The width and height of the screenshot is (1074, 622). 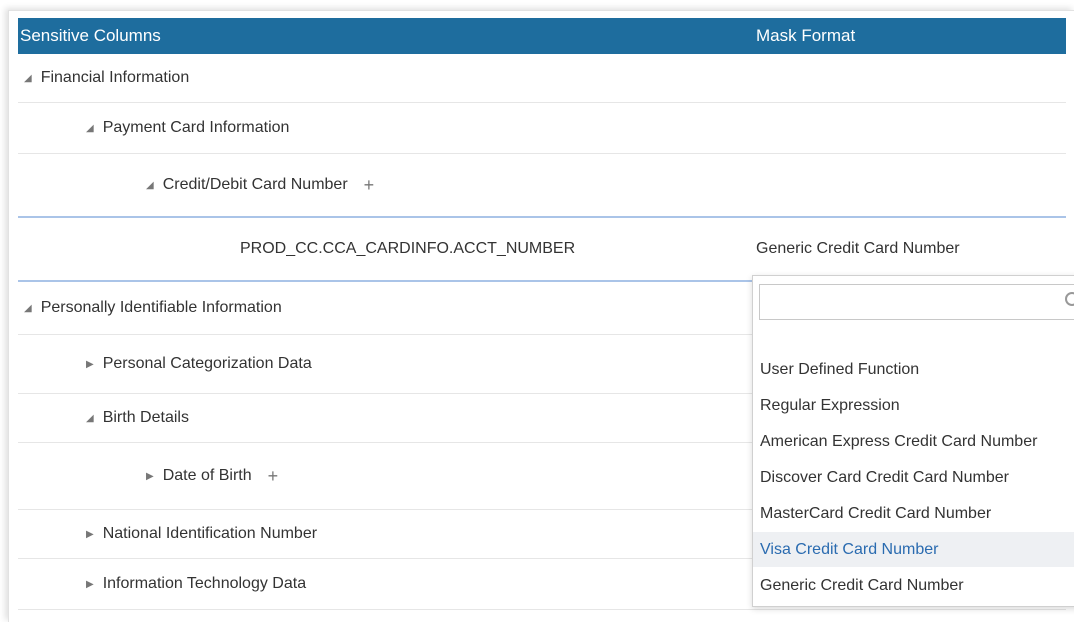 I want to click on tree-row-financial-information: ◢ Financial Information, so click(x=542, y=78).